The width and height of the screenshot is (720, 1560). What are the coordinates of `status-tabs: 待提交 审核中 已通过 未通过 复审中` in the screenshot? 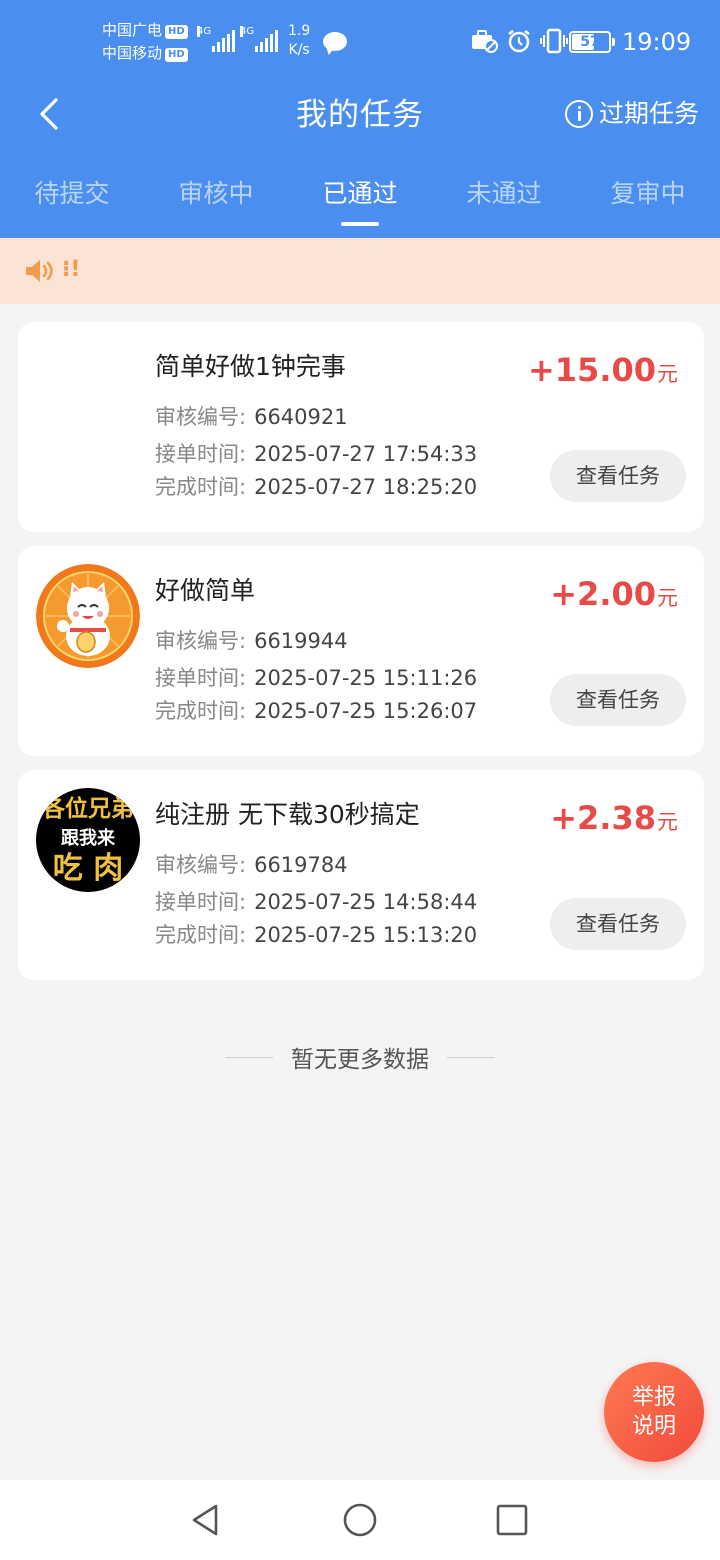 It's located at (360, 199).